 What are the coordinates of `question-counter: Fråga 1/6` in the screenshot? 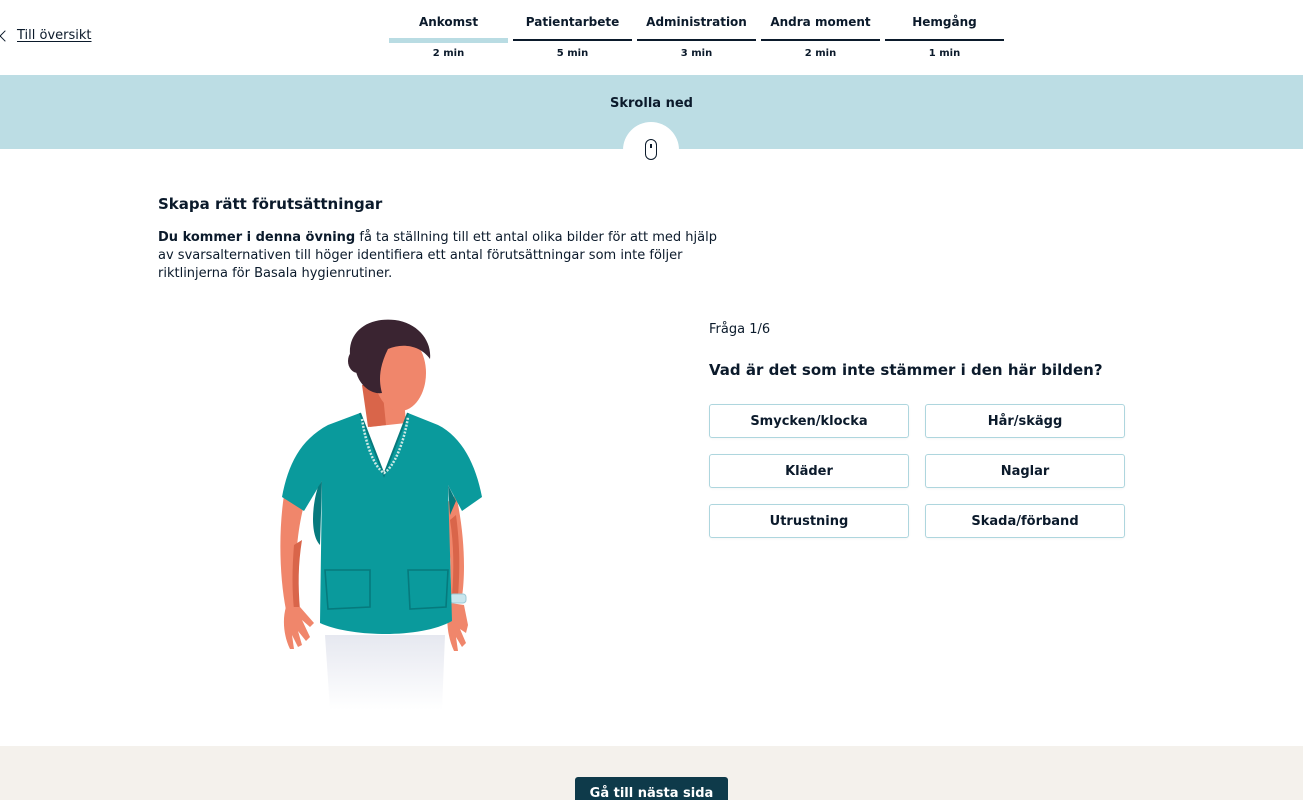 It's located at (740, 329).